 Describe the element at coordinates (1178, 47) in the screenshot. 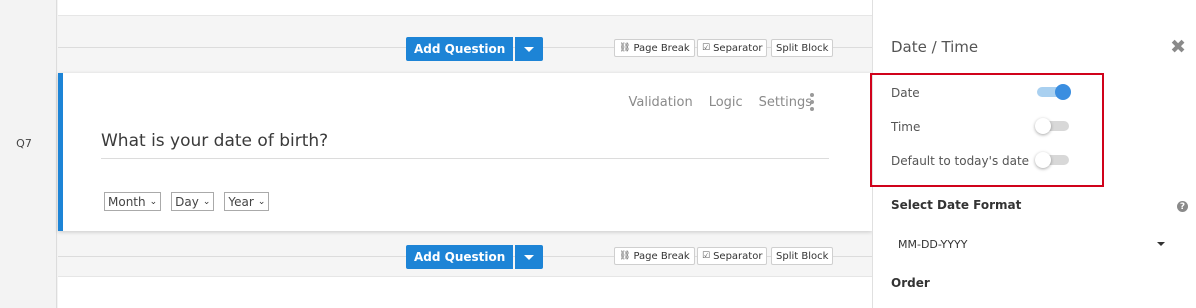

I see `close-icon: ✖` at that location.